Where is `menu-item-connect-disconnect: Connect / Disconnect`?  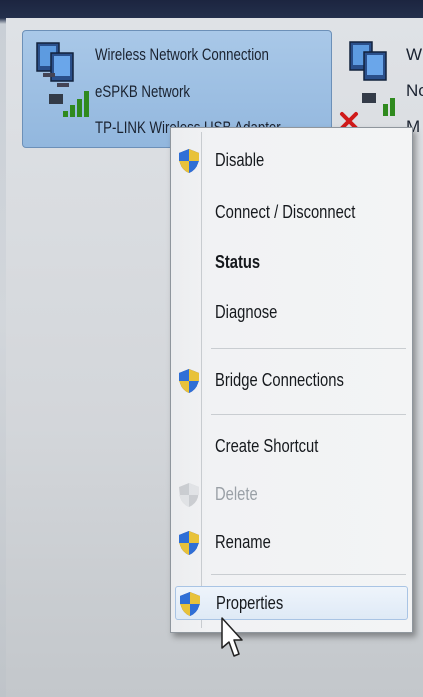
menu-item-connect-disconnect: Connect / Disconnect is located at coordinates (291, 213).